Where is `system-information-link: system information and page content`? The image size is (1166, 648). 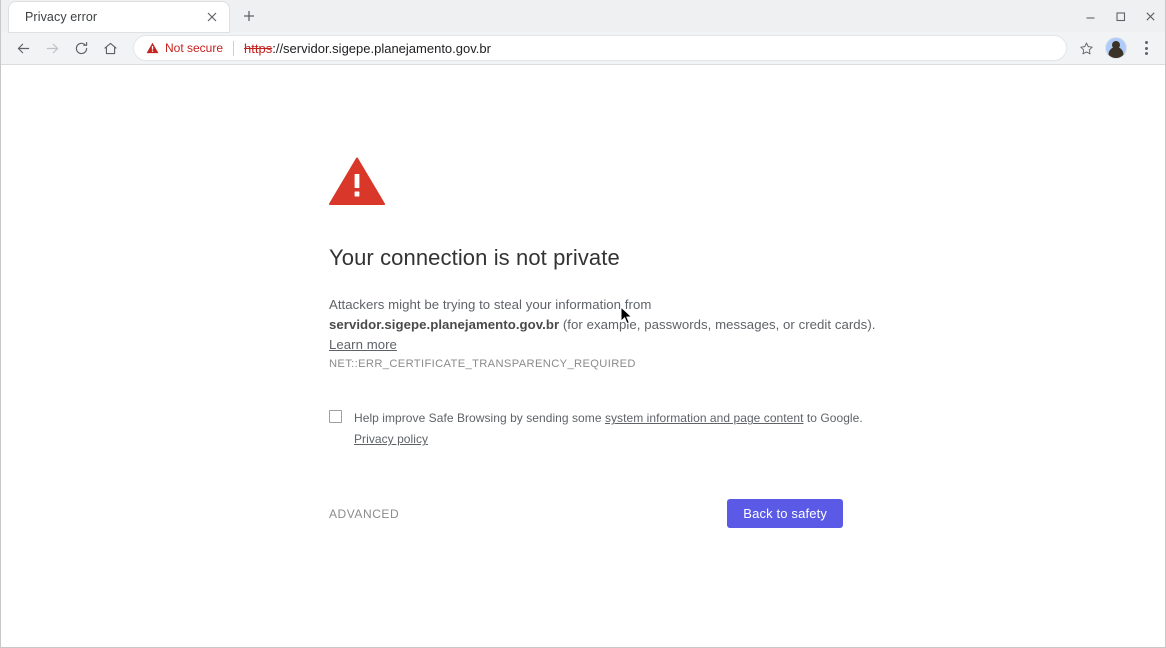
system-information-link: system information and page content is located at coordinates (704, 418).